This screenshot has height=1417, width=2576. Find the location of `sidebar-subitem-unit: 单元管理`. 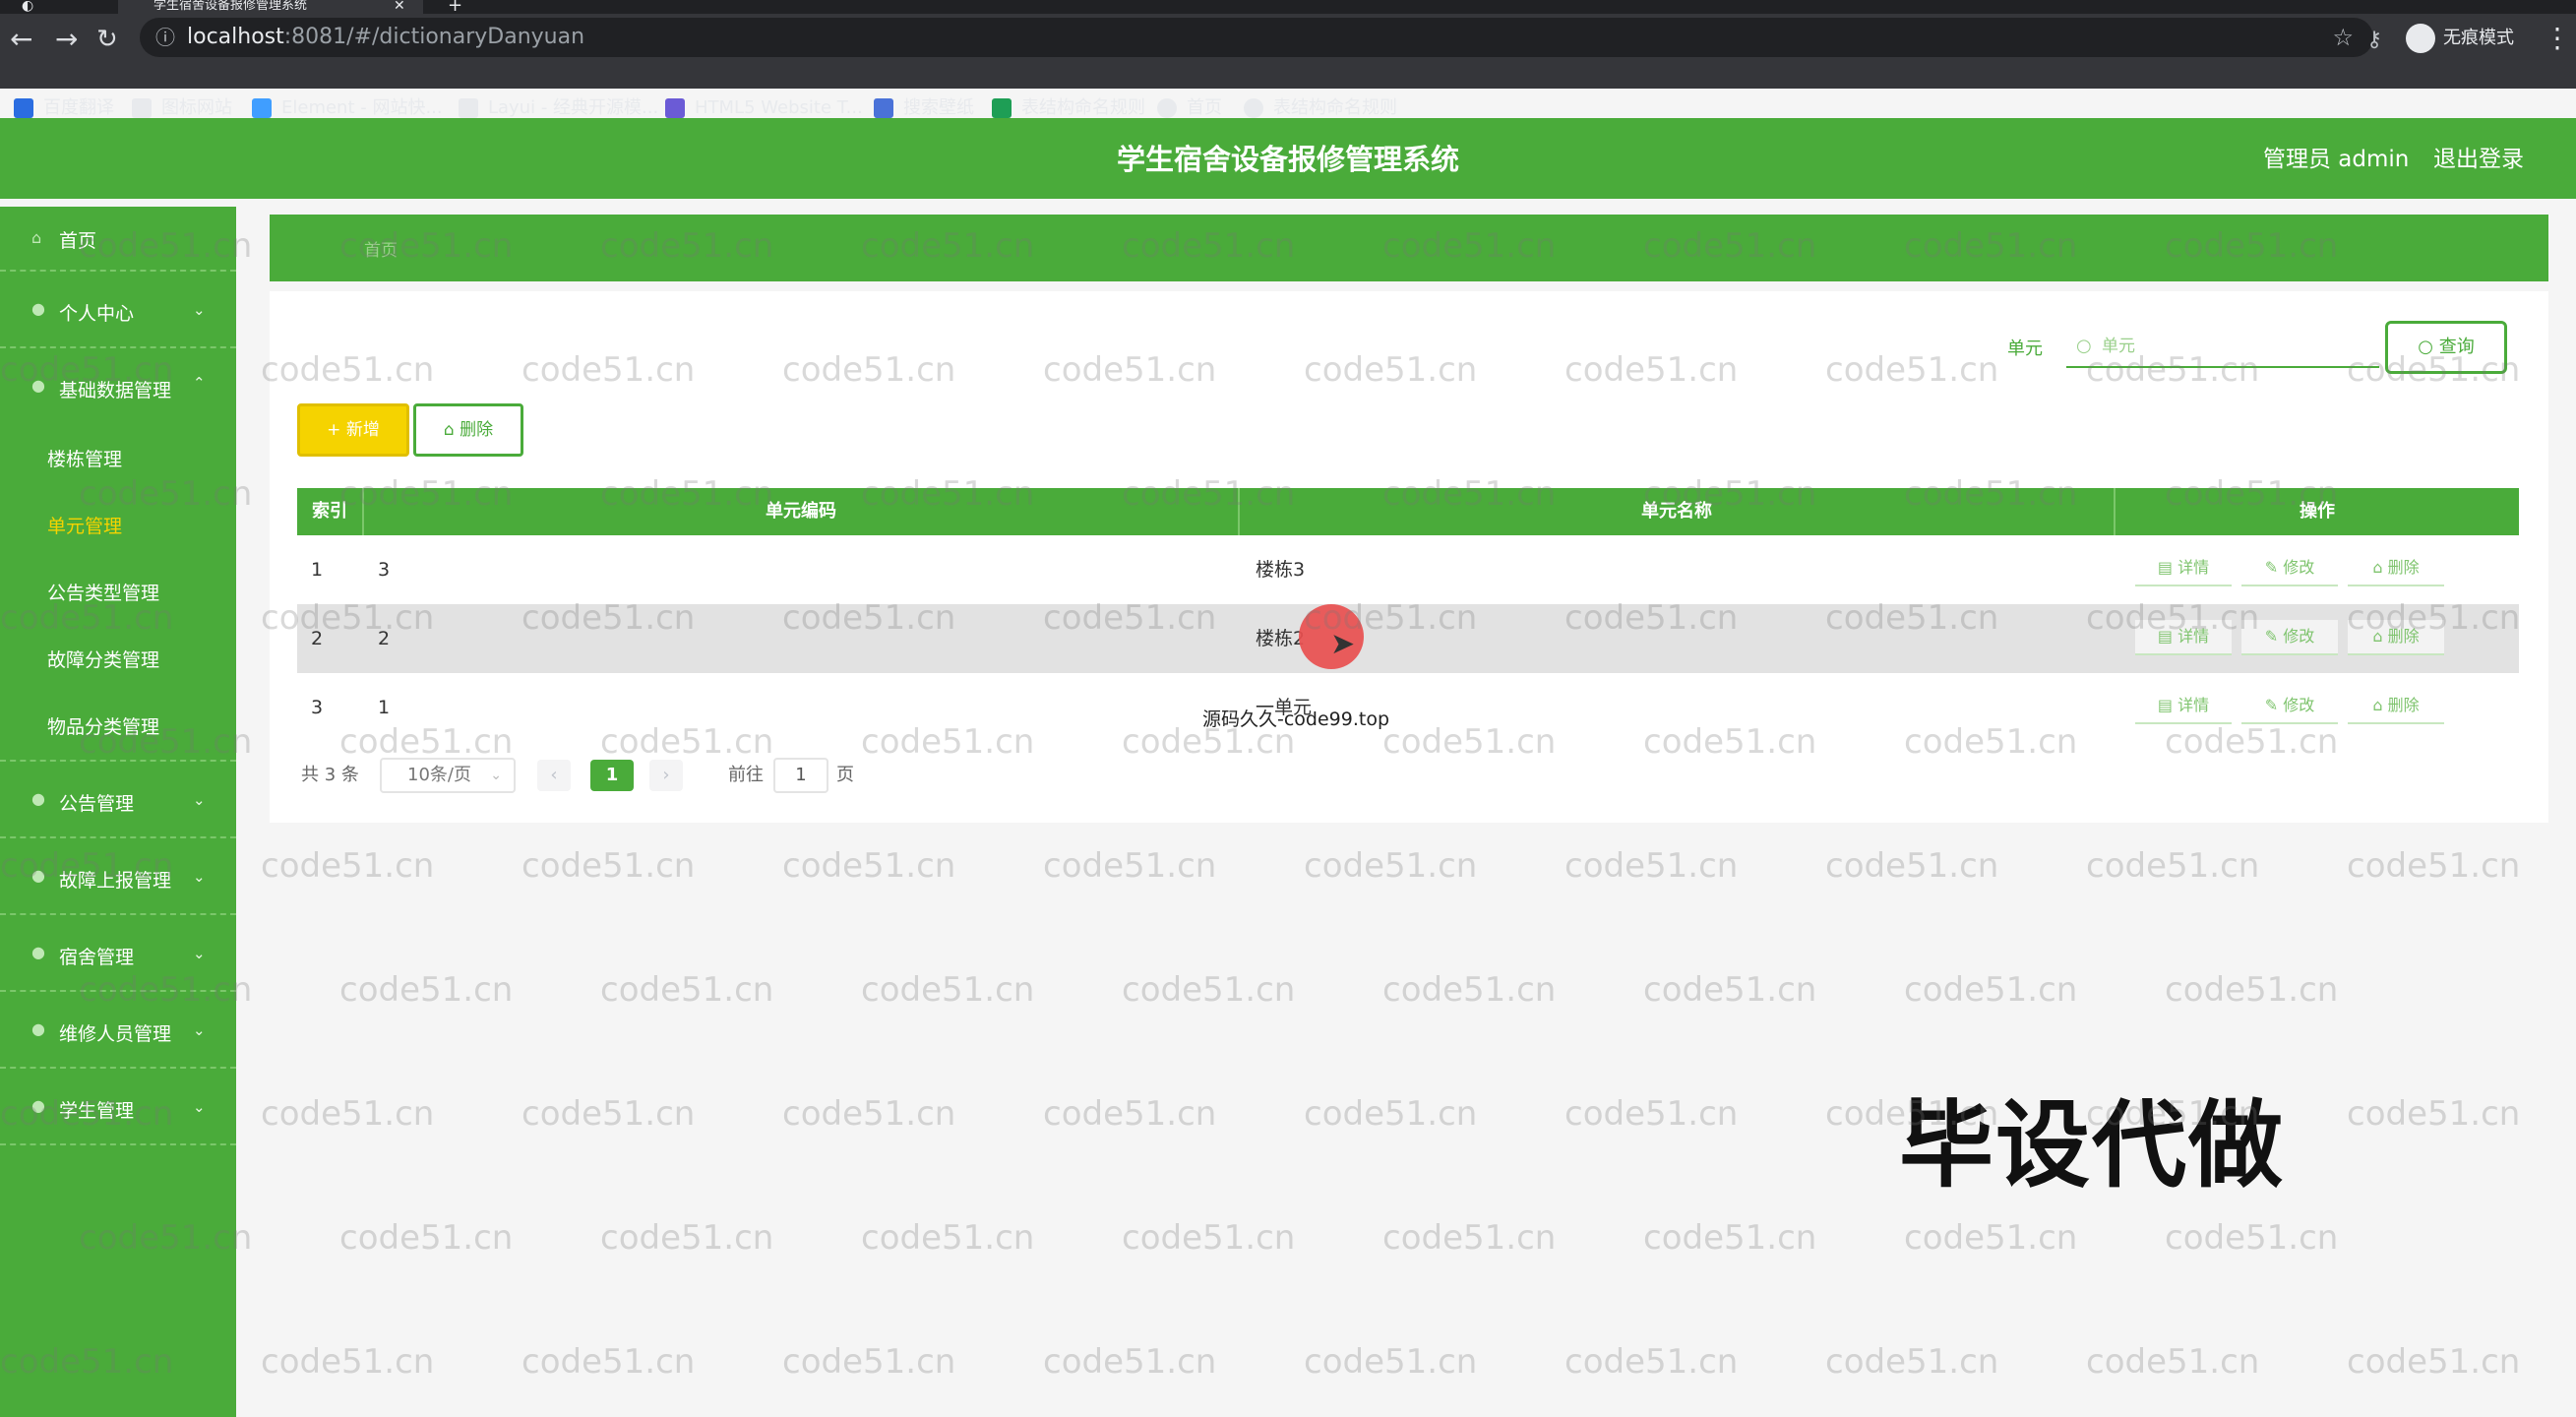

sidebar-subitem-unit: 单元管理 is located at coordinates (84, 525).